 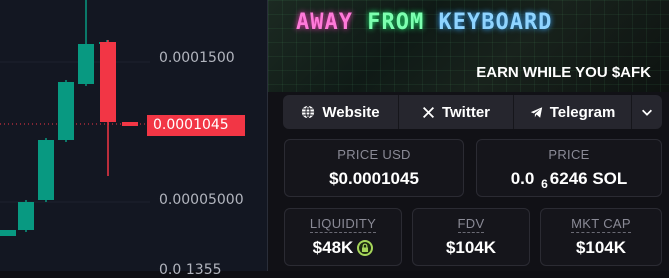 I want to click on fdv-card: FDV $104K, so click(x=471, y=237).